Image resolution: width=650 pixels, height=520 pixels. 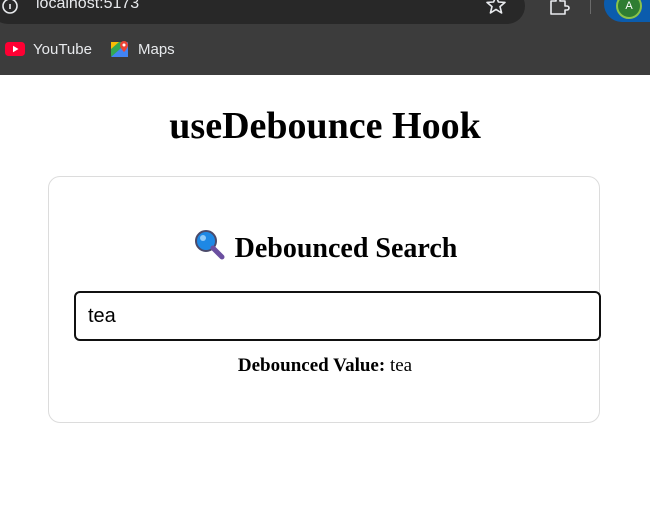 I want to click on browser-toolbar: localhost:5173 A YouTube Maps, so click(x=325, y=37).